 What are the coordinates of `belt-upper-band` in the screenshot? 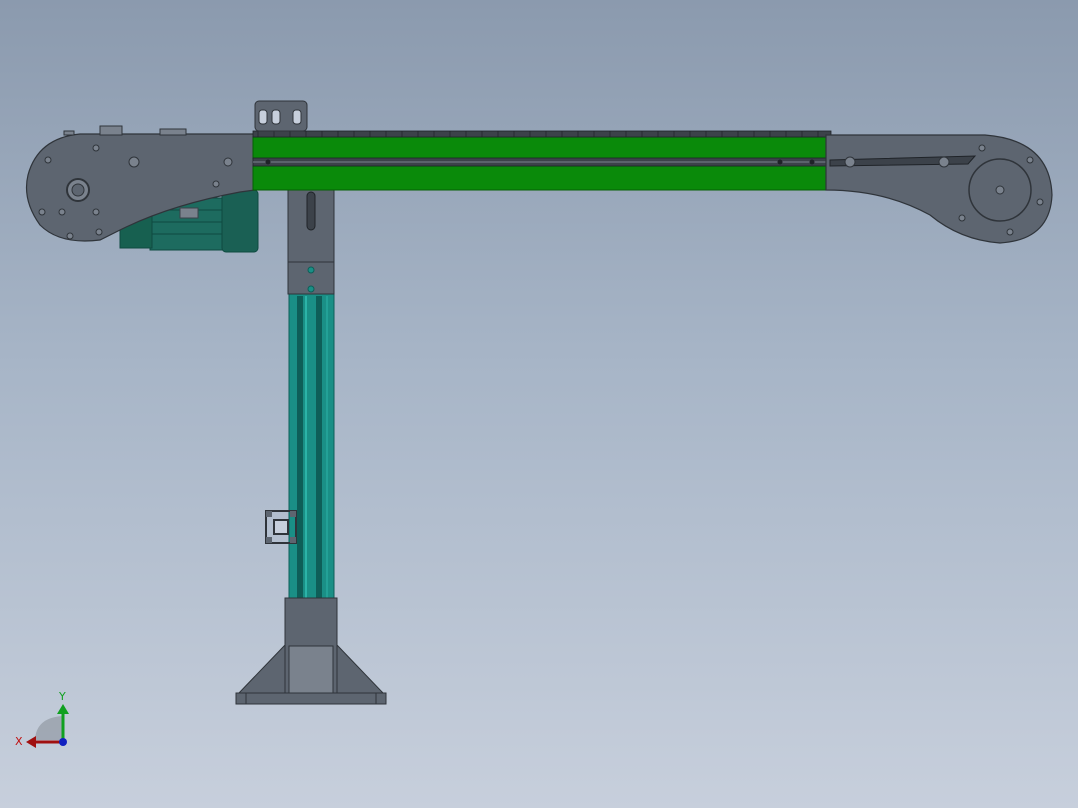 It's located at (539, 148).